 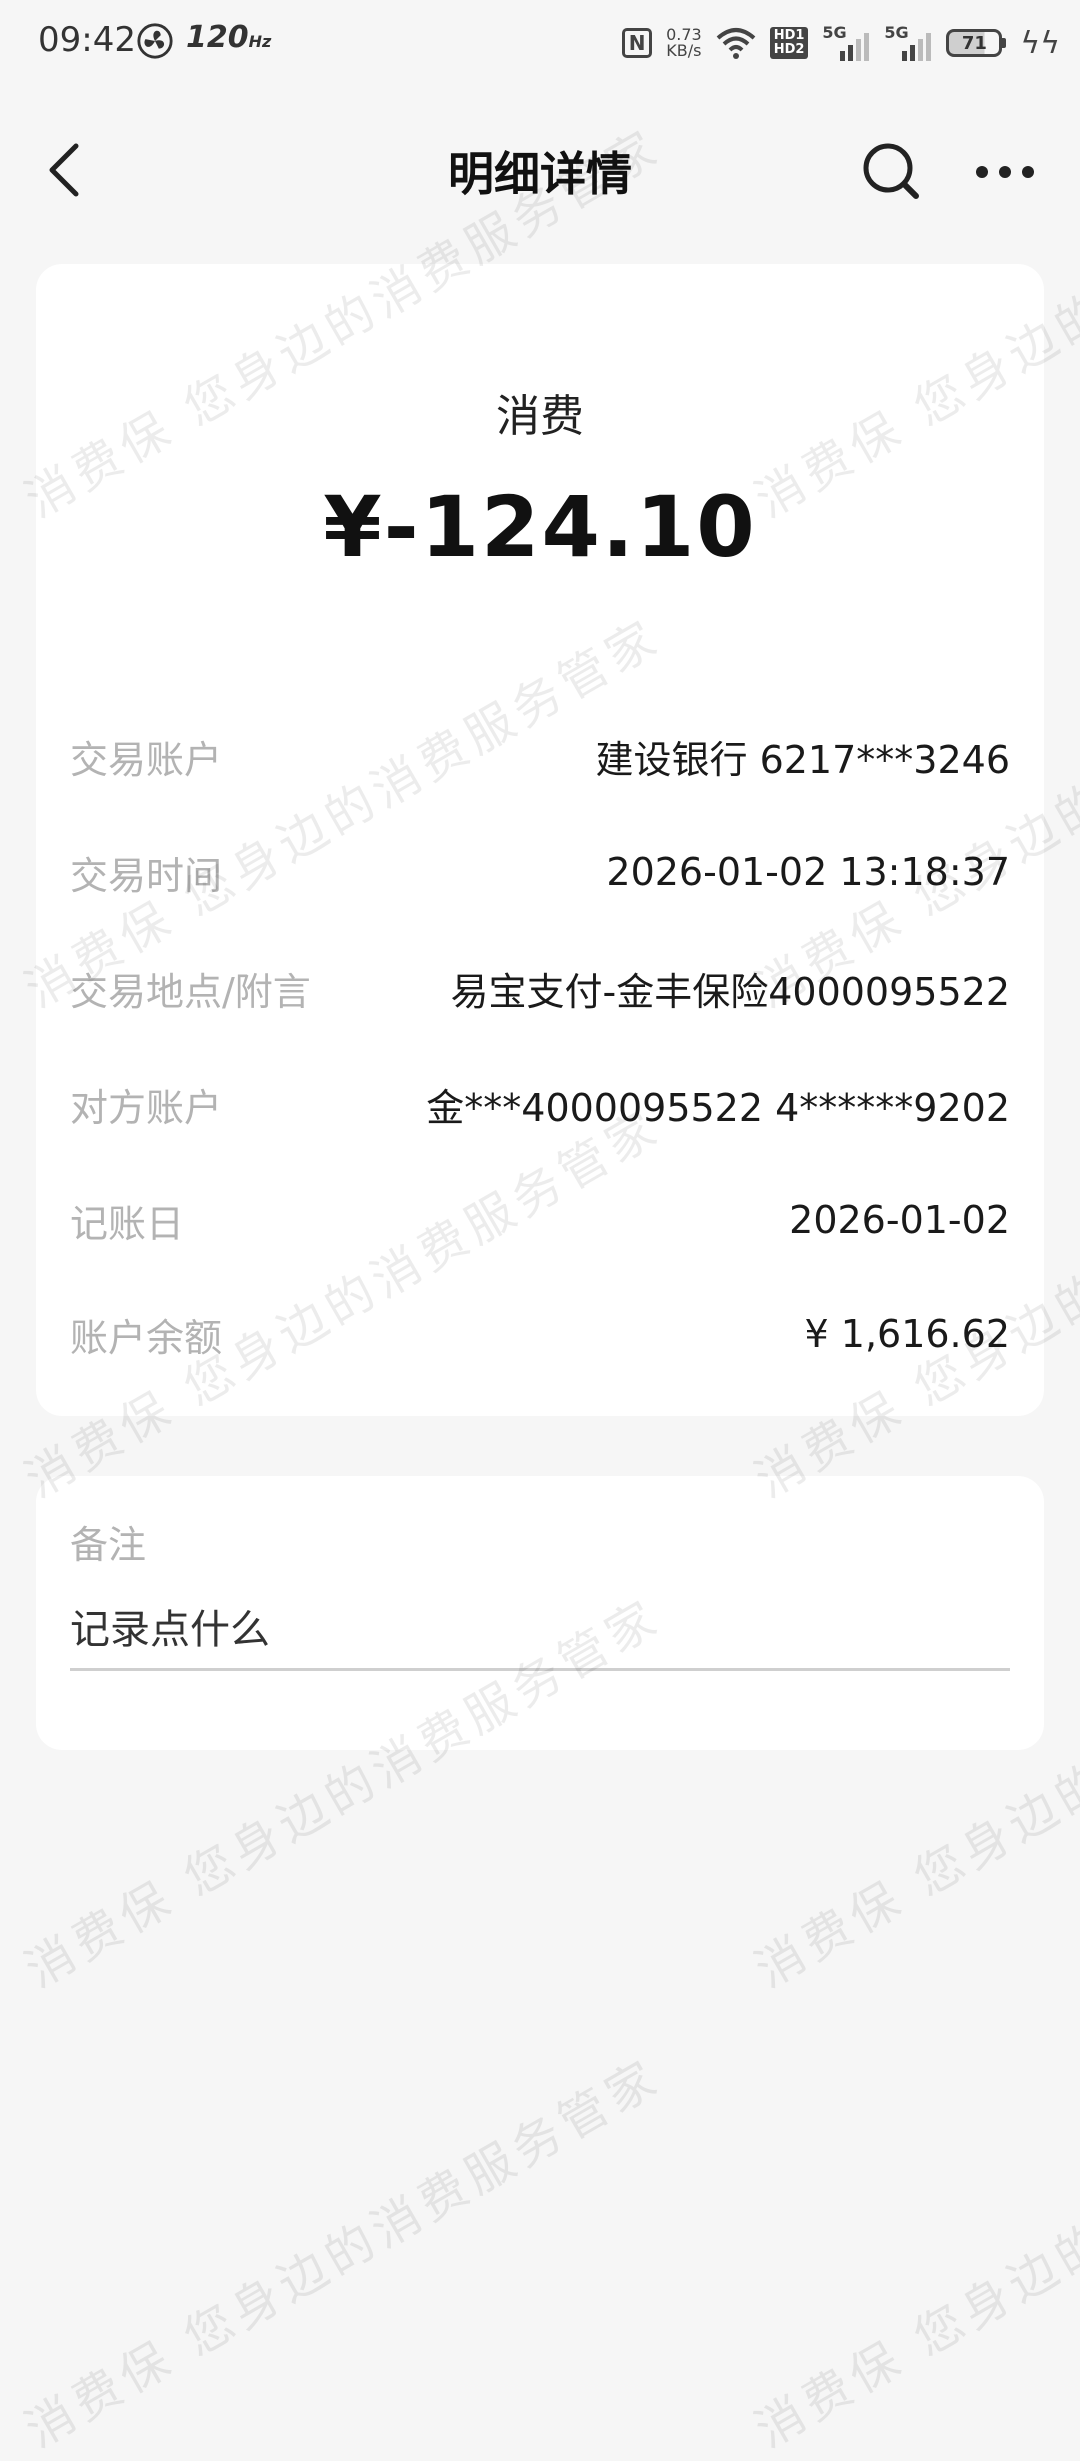 I want to click on search-icon, so click(x=891, y=171).